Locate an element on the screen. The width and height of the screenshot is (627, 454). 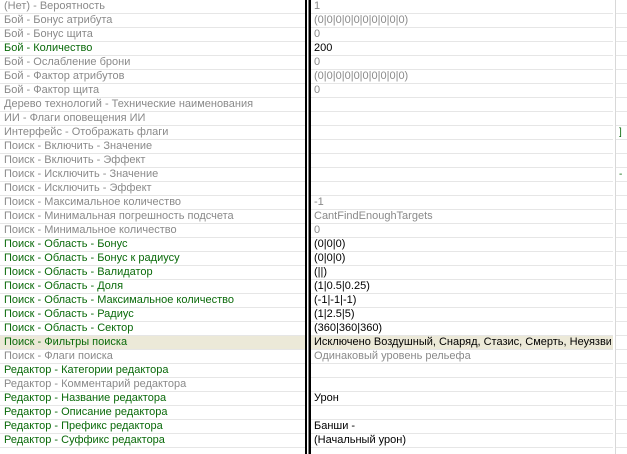
column-splitter is located at coordinates (308, 227).